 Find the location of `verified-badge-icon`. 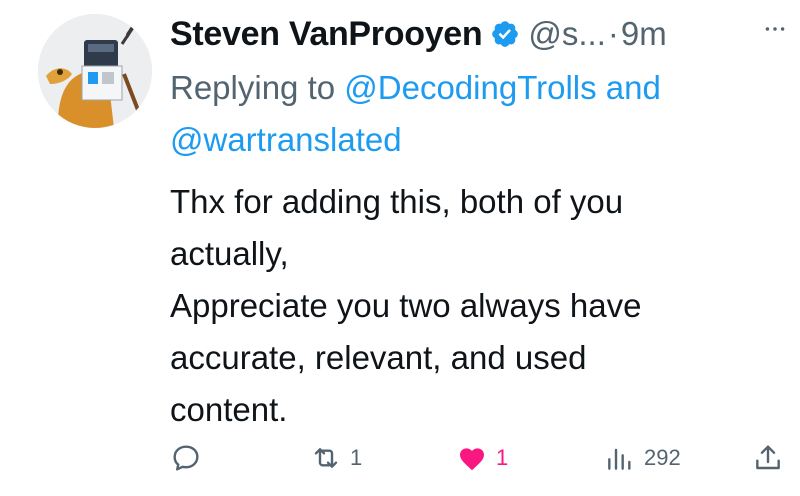

verified-badge-icon is located at coordinates (505, 34).